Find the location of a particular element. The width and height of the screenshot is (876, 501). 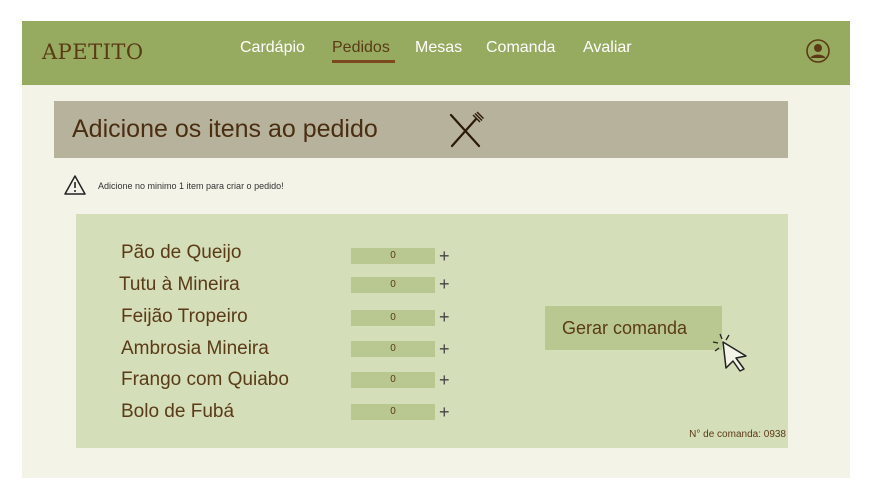

nav-comanda: Comanda is located at coordinates (520, 48).